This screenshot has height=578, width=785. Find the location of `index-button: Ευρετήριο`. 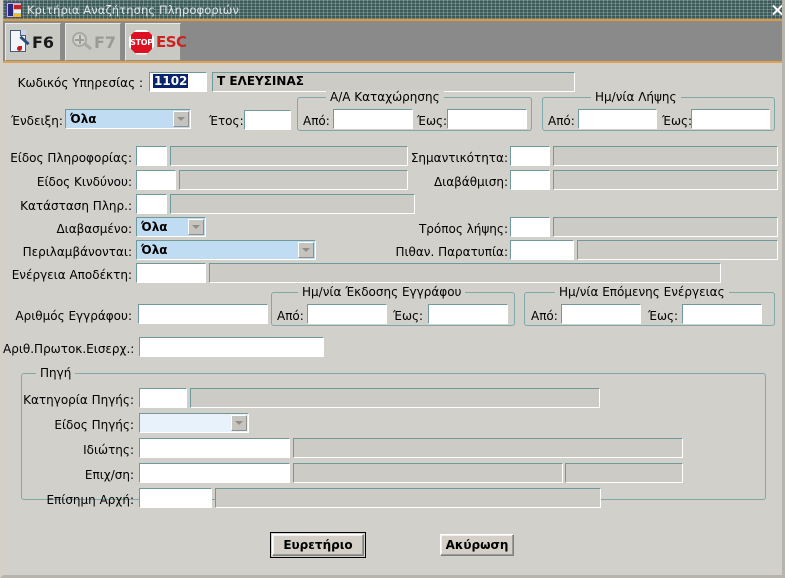

index-button: Ευρετήριο is located at coordinates (318, 545).